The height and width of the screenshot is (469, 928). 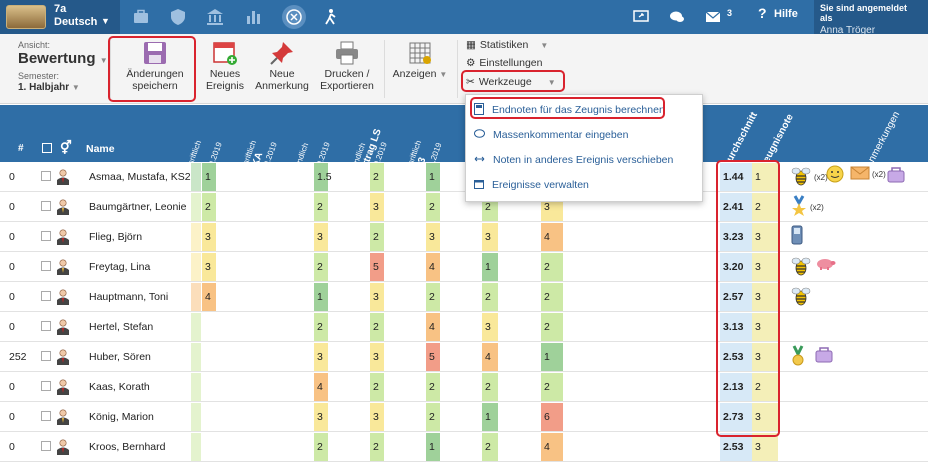 I want to click on institution-icon, so click(x=215, y=17).